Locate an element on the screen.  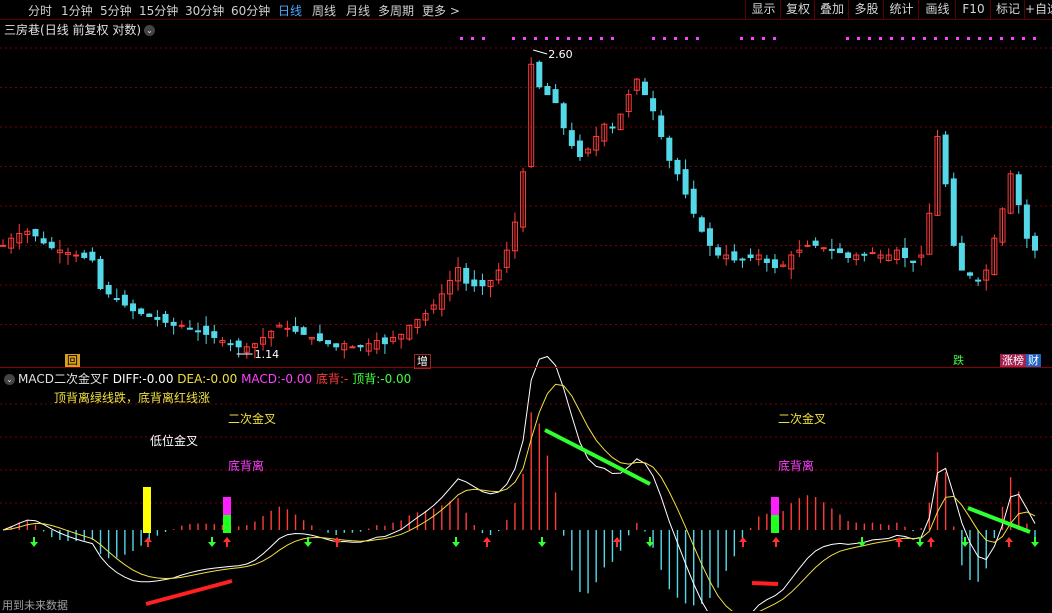
tool-button-4: 统计 is located at coordinates (901, 9).